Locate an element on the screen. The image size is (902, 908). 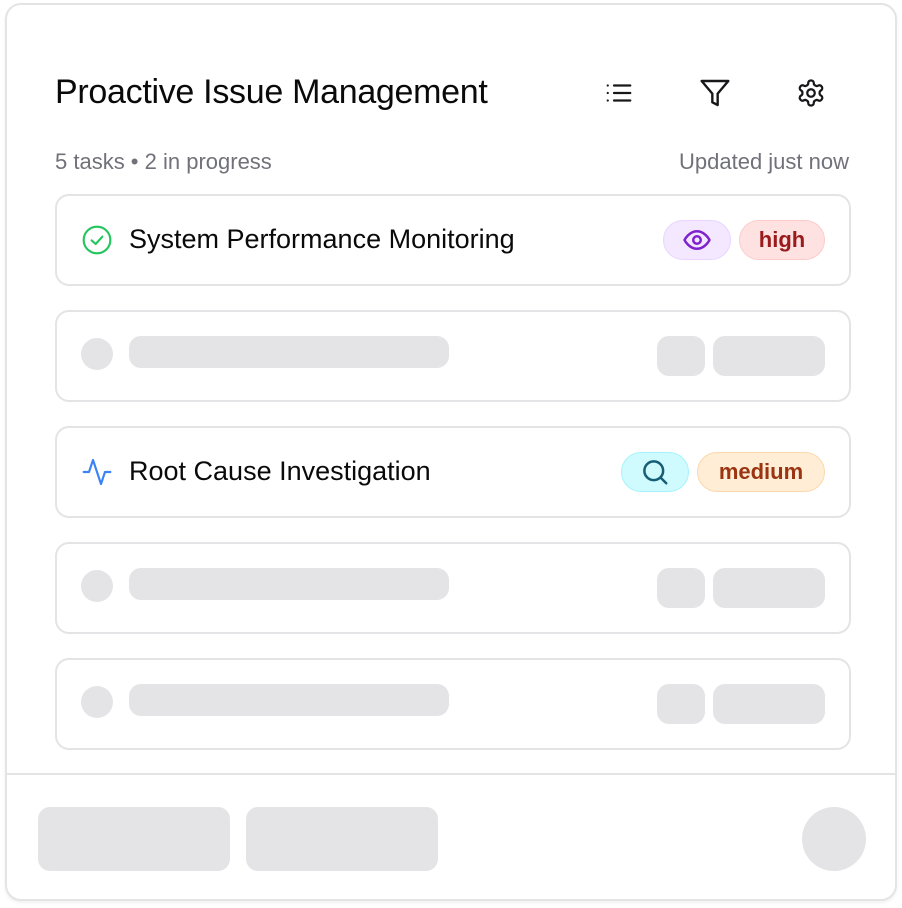
list-icon is located at coordinates (619, 93).